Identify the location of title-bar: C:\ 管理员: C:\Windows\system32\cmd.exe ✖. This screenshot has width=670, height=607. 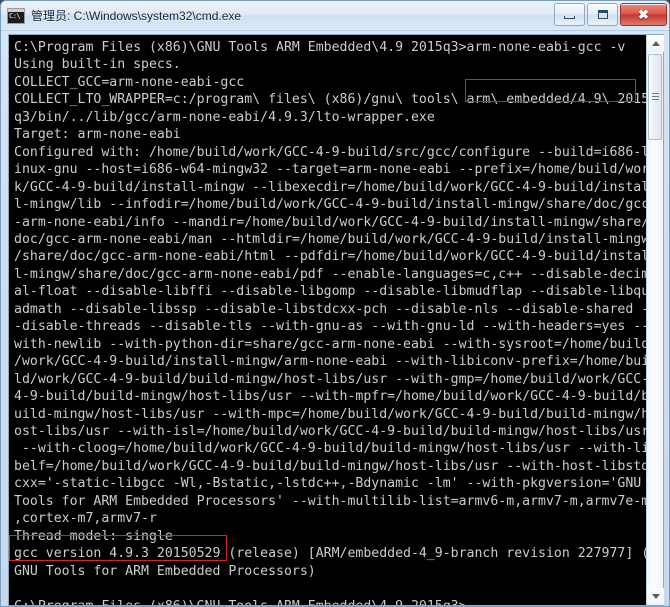
(335, 16).